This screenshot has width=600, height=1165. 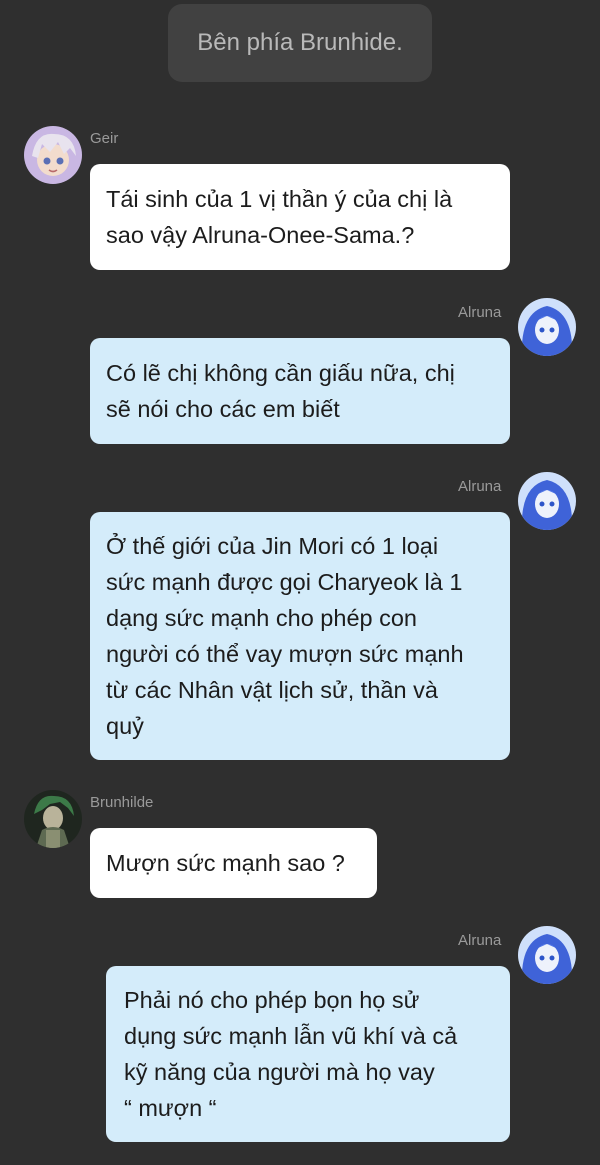 What do you see at coordinates (170, 1108) in the screenshot?
I see `message-line: “ mượn “` at bounding box center [170, 1108].